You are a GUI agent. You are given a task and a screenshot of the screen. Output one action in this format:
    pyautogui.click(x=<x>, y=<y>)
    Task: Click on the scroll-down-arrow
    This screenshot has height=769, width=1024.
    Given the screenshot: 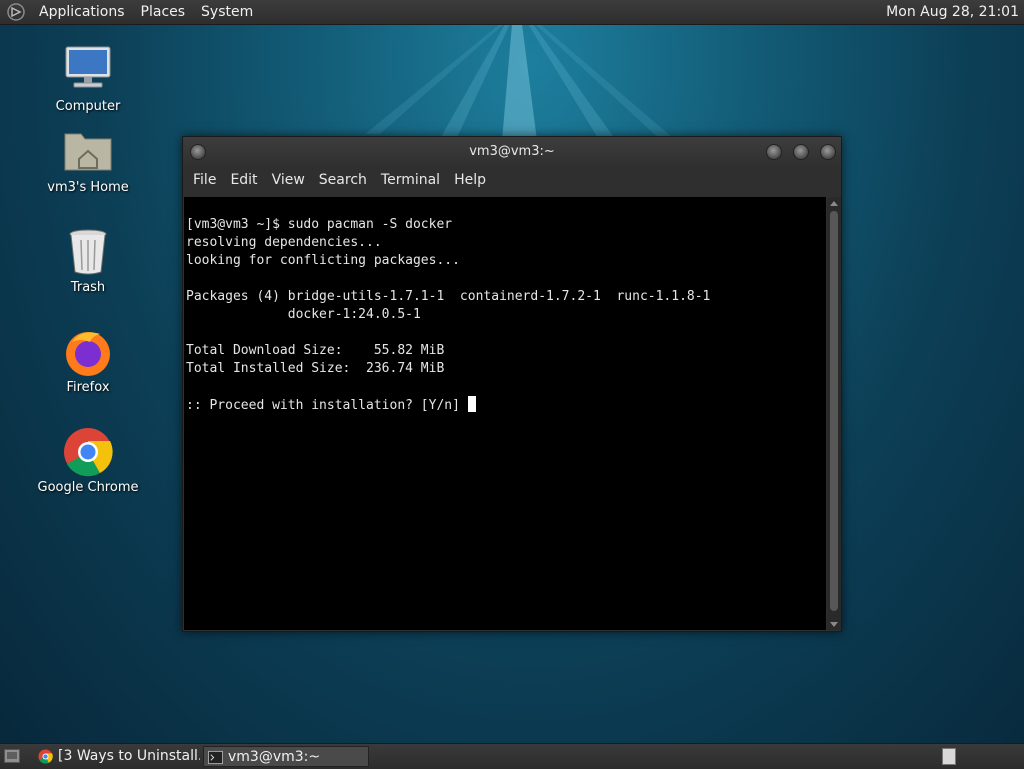 What is the action you would take?
    pyautogui.click(x=834, y=624)
    